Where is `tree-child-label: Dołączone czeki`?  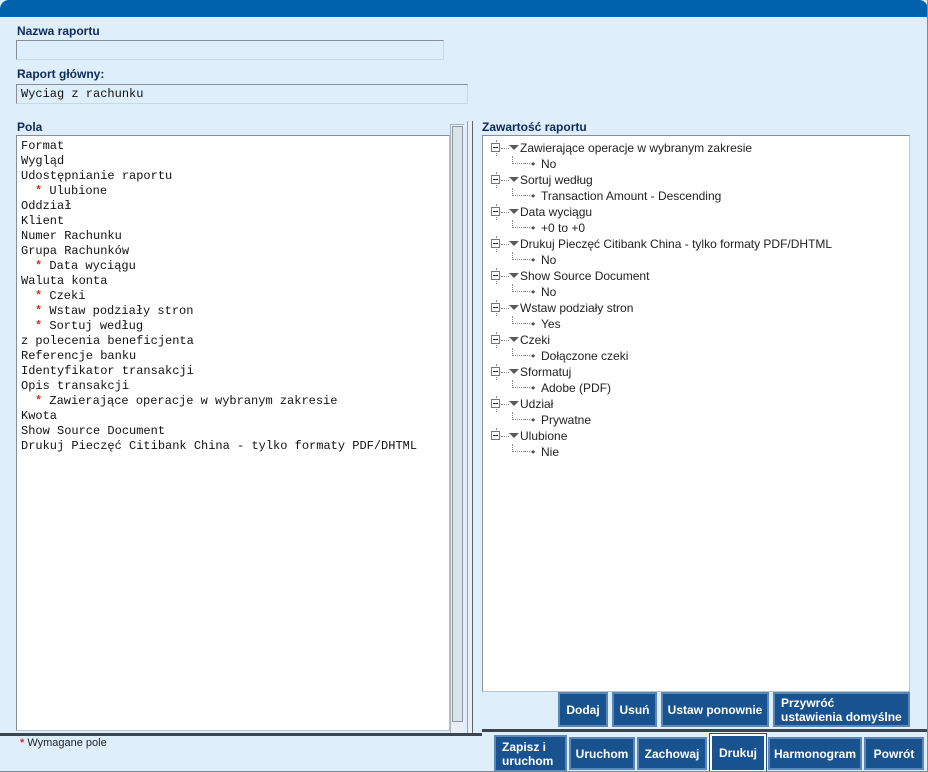 tree-child-label: Dołączone czeki is located at coordinates (585, 356).